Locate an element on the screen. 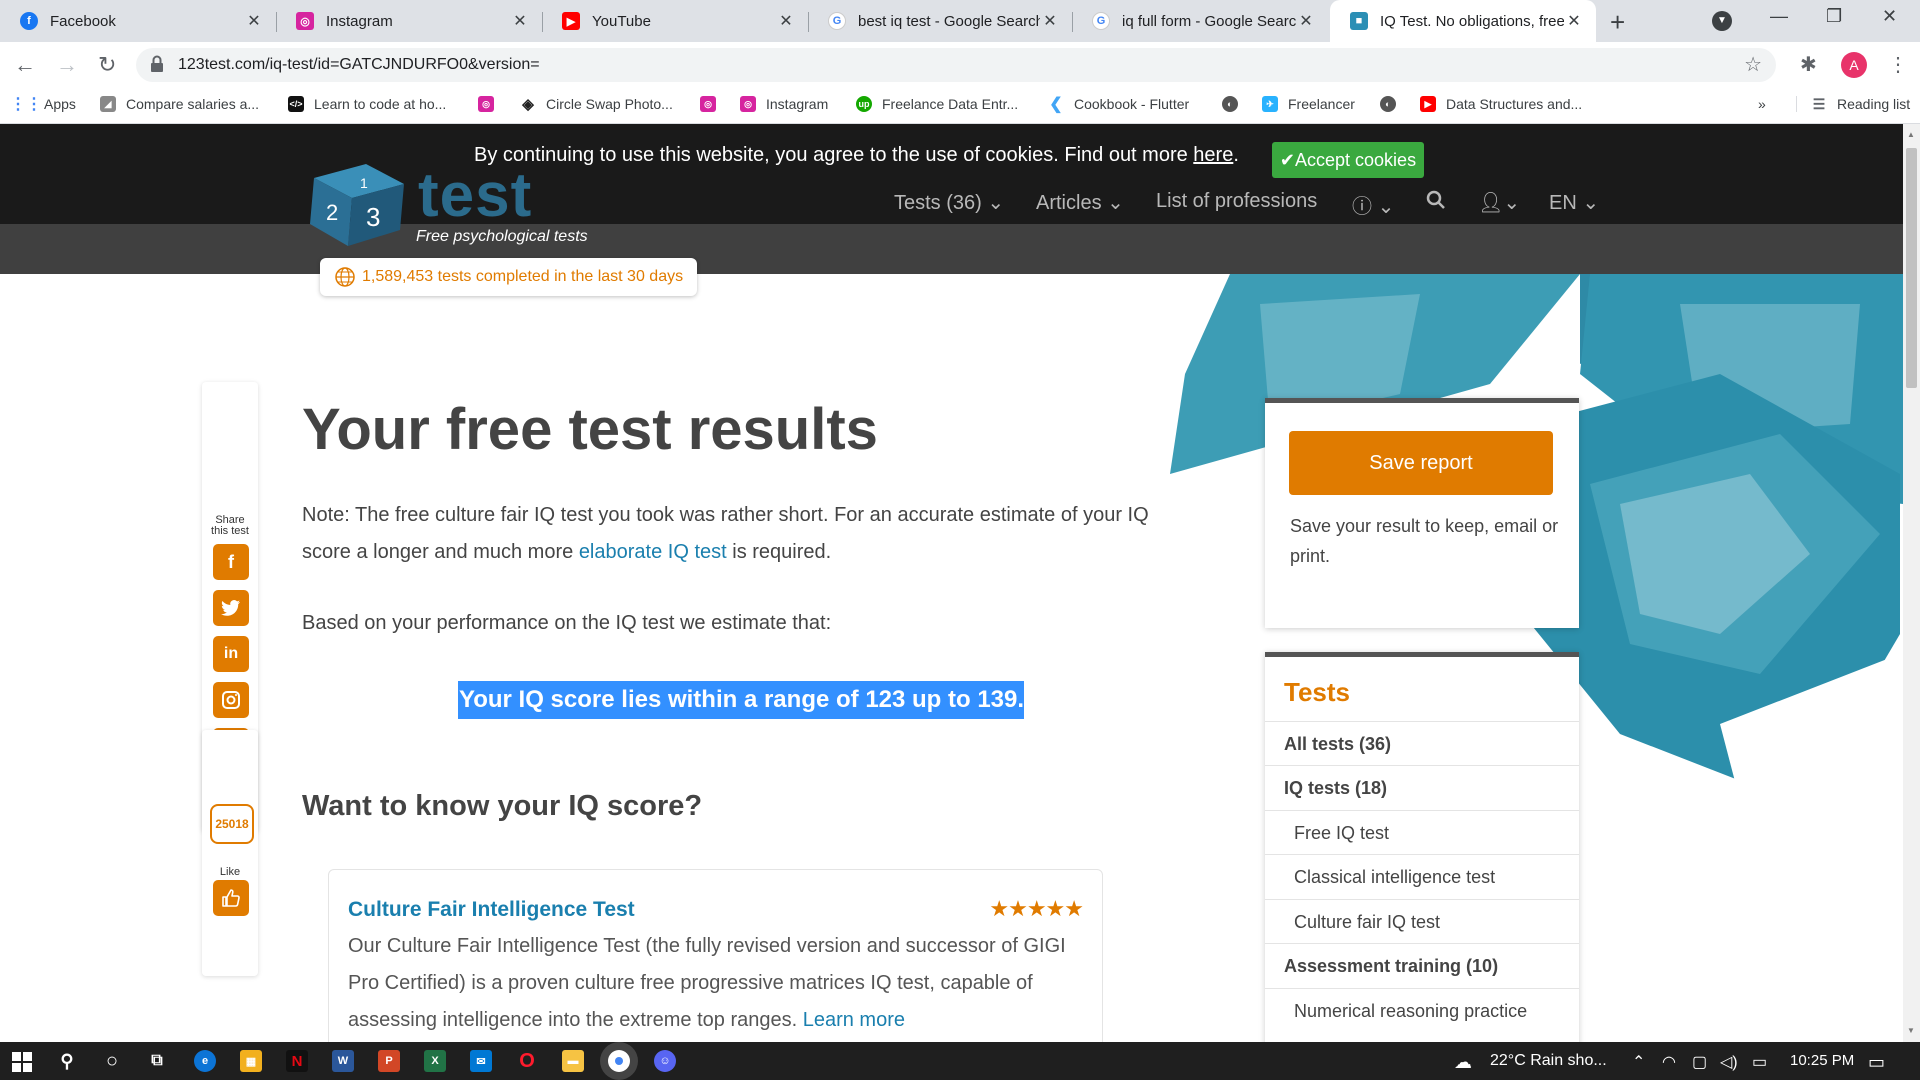  tab-instagram: ◎ Instagram ✕ is located at coordinates (409, 21).